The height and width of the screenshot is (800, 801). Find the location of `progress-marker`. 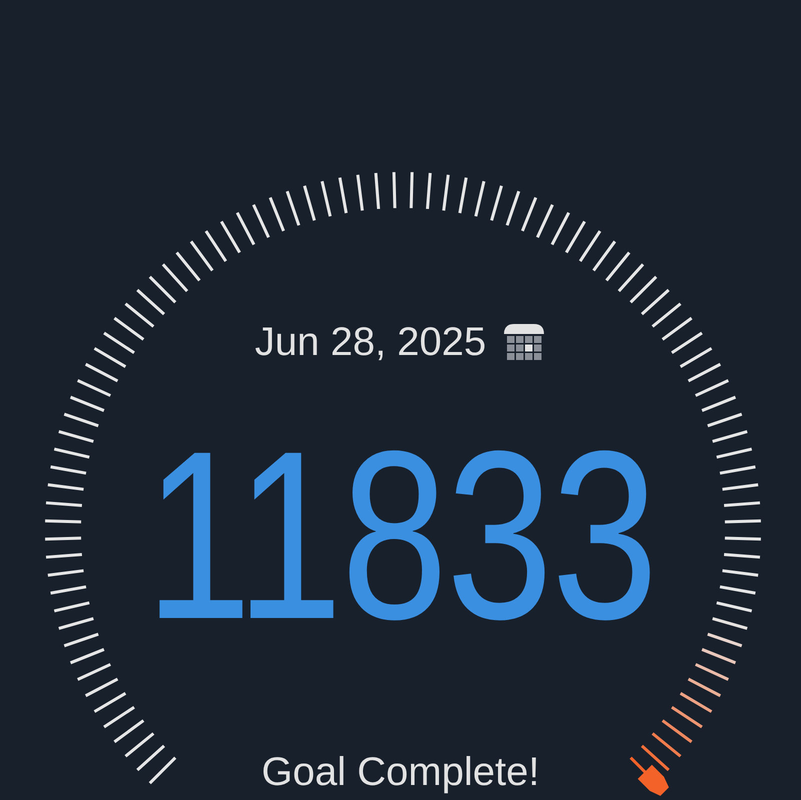

progress-marker is located at coordinates (653, 780).